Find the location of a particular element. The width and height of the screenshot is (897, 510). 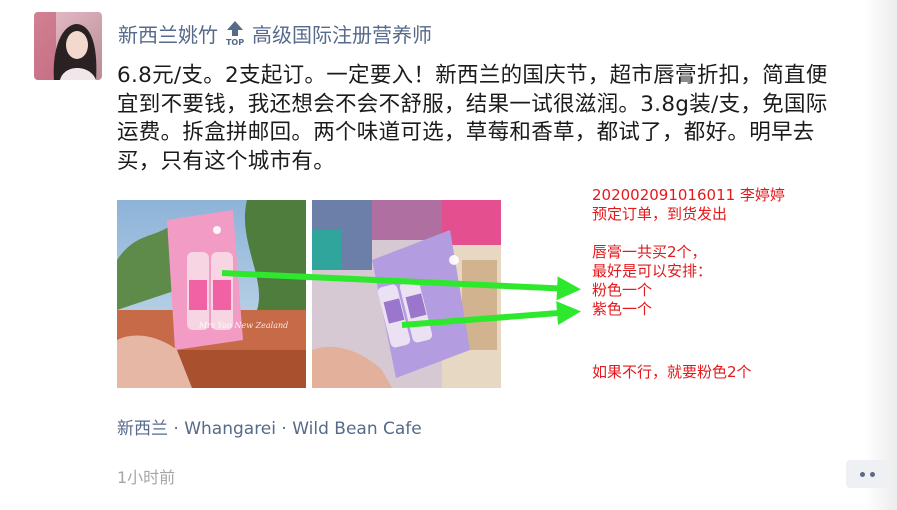

avatar is located at coordinates (68, 46).